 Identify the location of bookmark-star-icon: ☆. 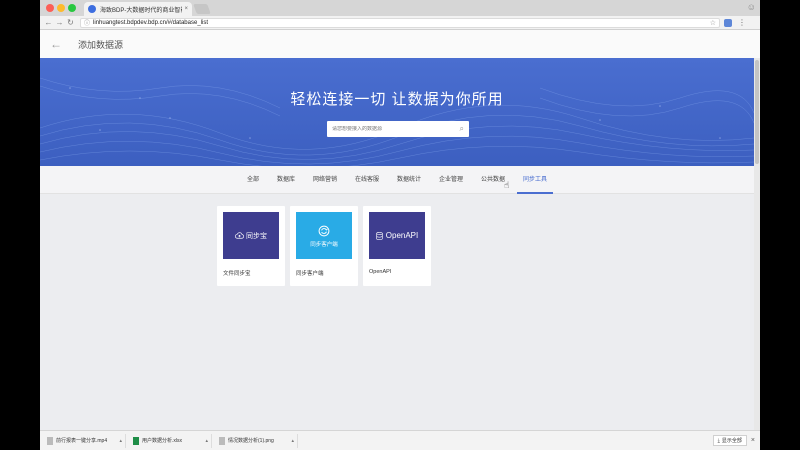
(713, 23).